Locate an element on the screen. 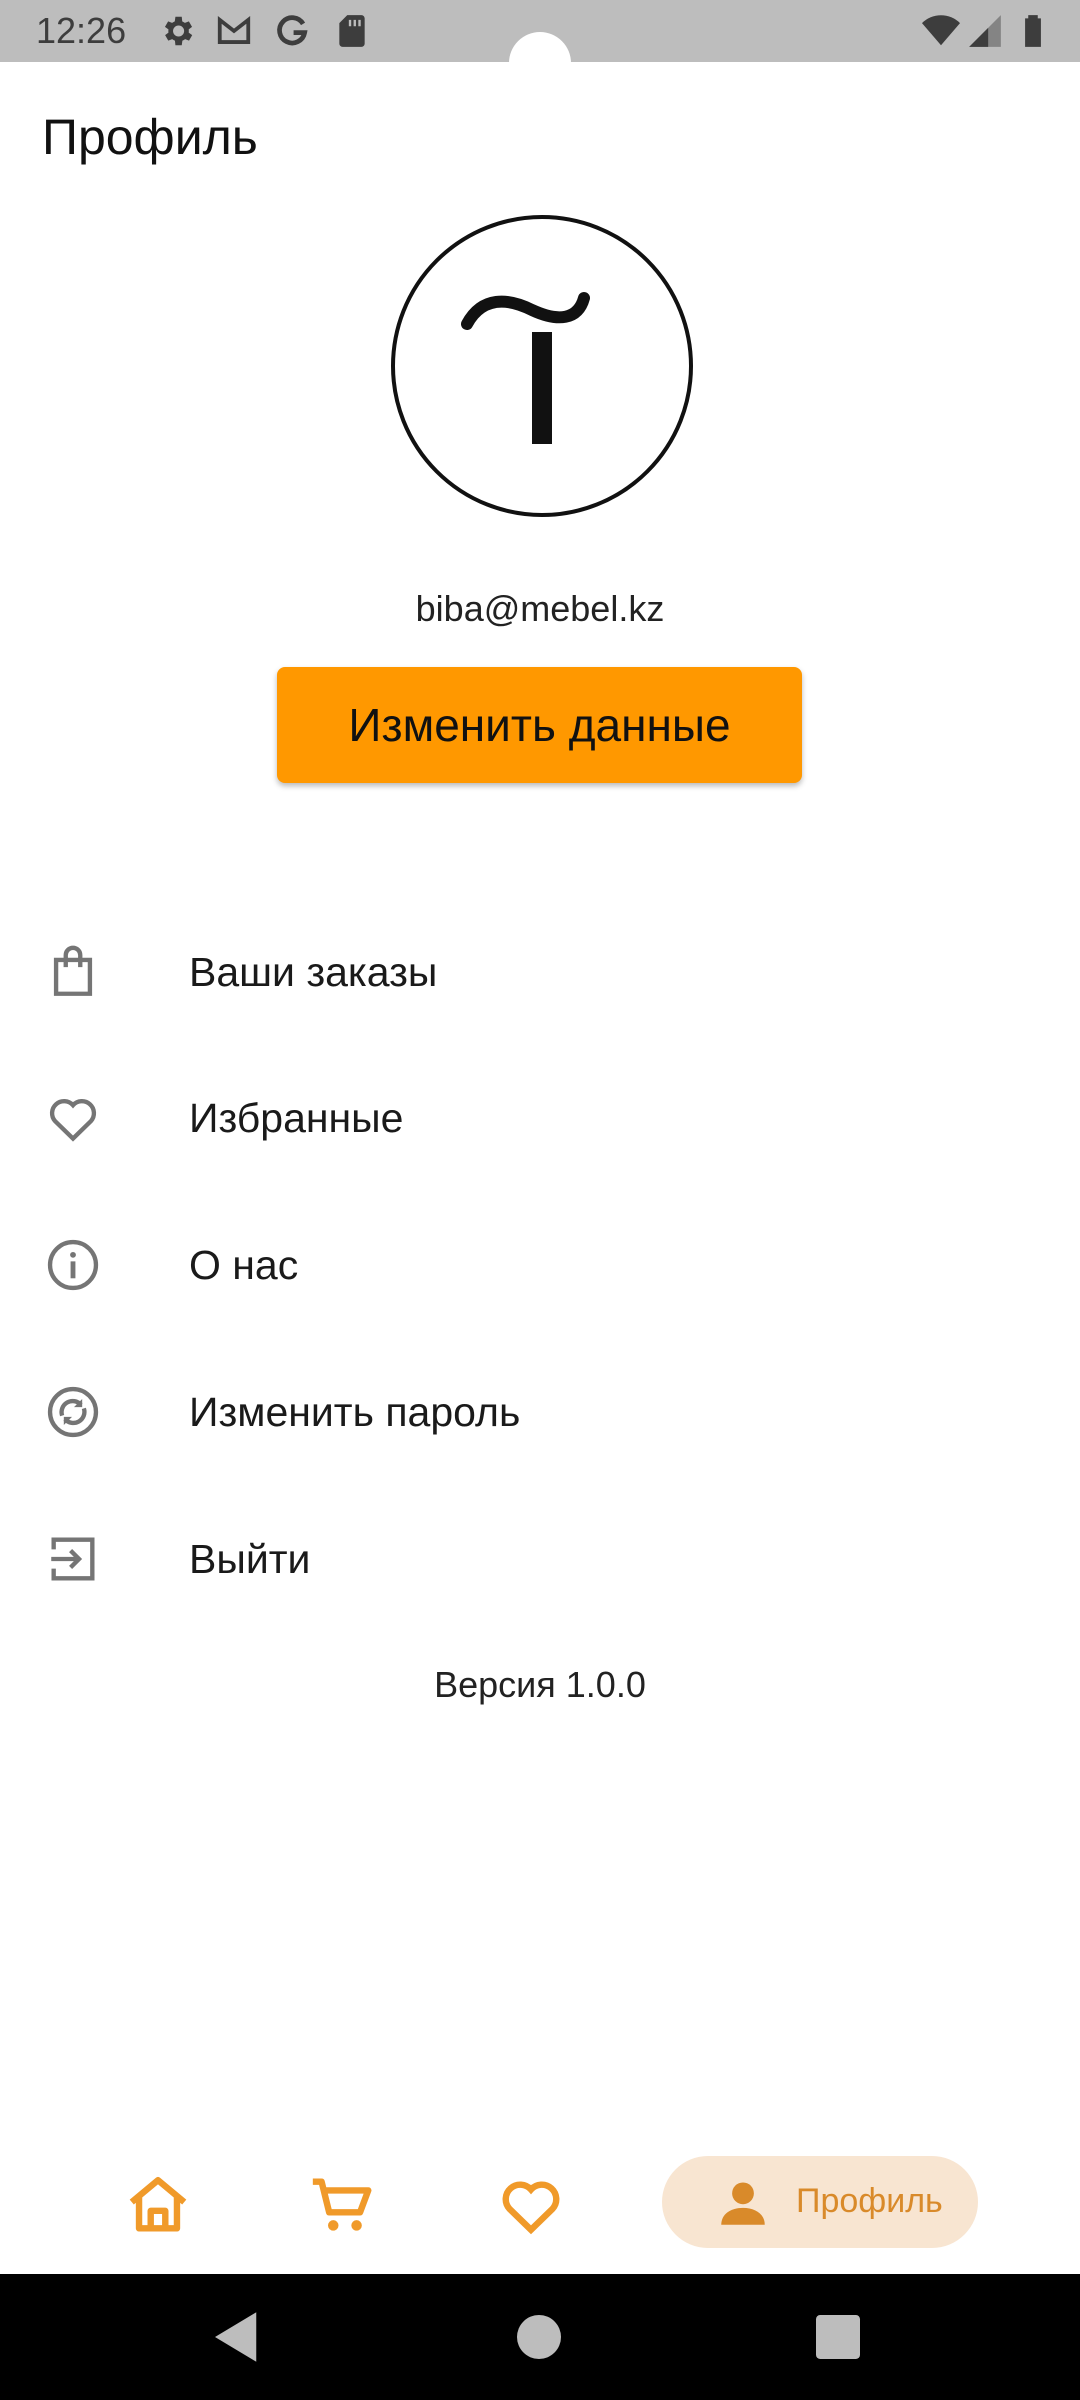 This screenshot has width=1080, height=2400. menu-item-label: Выйти is located at coordinates (250, 1558).